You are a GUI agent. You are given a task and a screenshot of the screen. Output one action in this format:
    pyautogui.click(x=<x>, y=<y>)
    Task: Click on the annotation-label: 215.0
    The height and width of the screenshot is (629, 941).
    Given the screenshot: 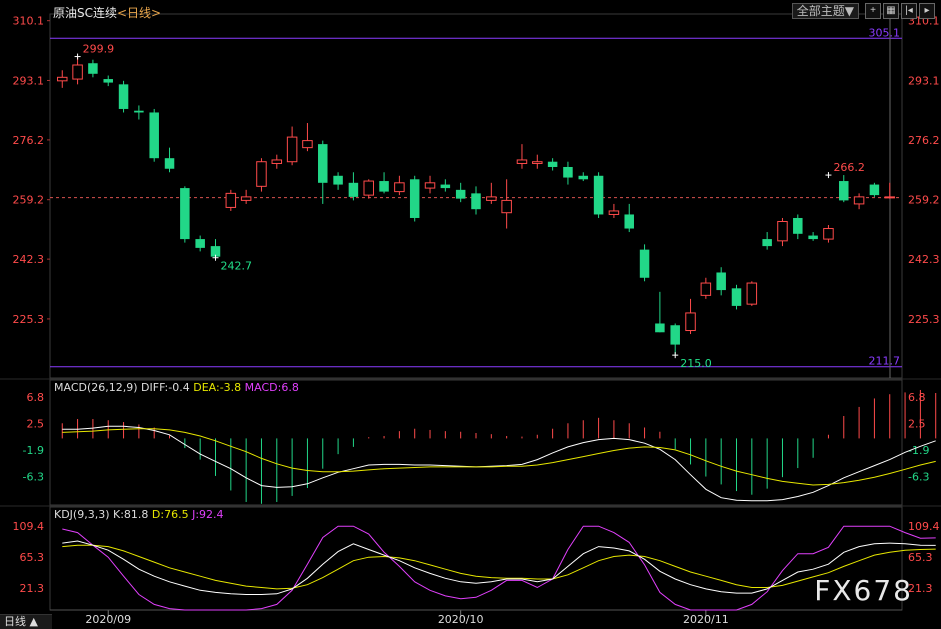 What is the action you would take?
    pyautogui.click(x=696, y=363)
    